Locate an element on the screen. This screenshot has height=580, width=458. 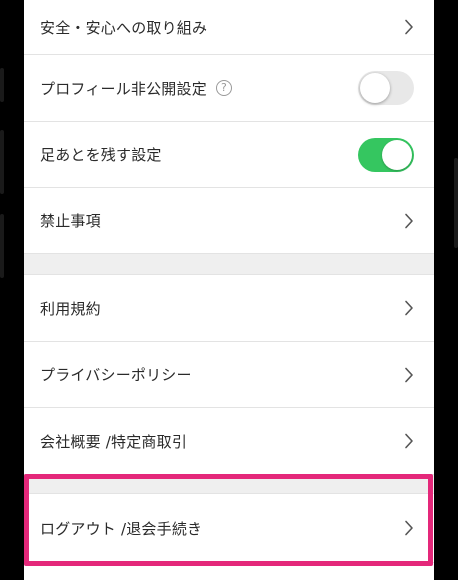
phone-power-button is located at coordinates (456, 203).